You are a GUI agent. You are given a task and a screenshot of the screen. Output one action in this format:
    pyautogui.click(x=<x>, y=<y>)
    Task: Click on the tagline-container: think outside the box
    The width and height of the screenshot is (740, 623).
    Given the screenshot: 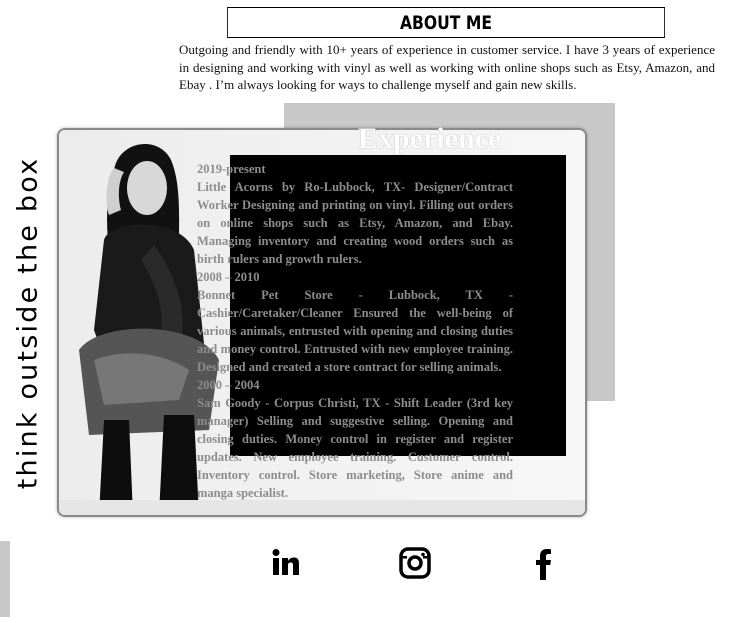 What is the action you would take?
    pyautogui.click(x=28, y=322)
    